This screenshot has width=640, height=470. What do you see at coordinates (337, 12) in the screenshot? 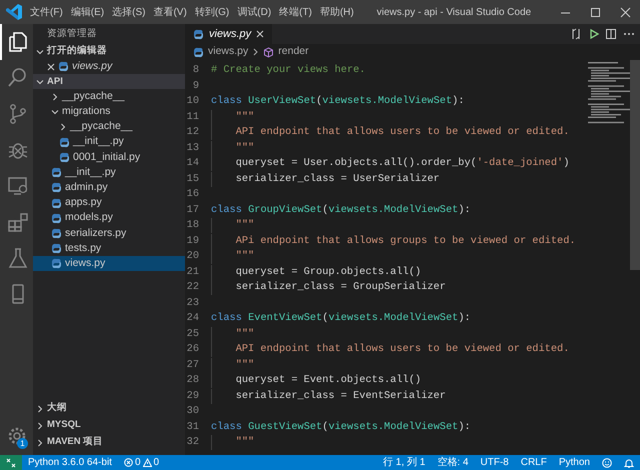
I see `menu-item: 帮助(H)` at bounding box center [337, 12].